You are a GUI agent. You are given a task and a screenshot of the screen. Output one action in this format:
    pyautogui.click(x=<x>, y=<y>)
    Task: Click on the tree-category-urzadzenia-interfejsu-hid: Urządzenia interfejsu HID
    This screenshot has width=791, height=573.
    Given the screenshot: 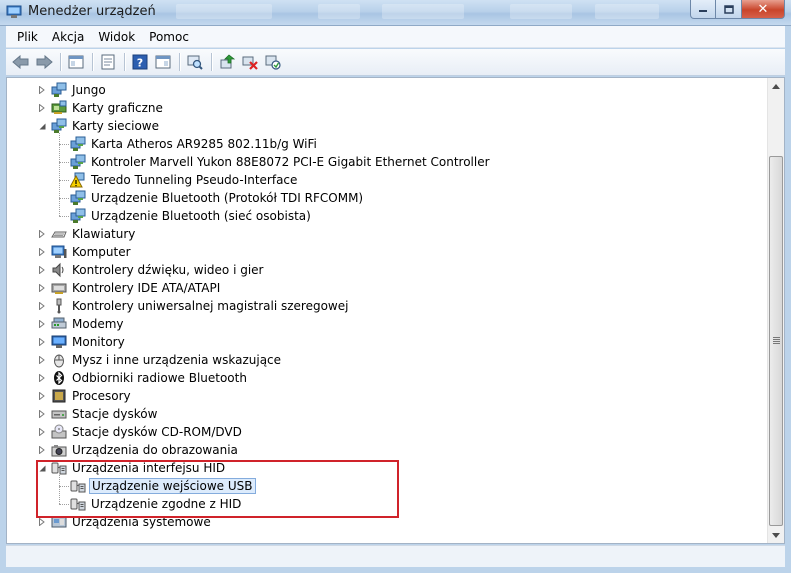 What is the action you would take?
    pyautogui.click(x=139, y=468)
    